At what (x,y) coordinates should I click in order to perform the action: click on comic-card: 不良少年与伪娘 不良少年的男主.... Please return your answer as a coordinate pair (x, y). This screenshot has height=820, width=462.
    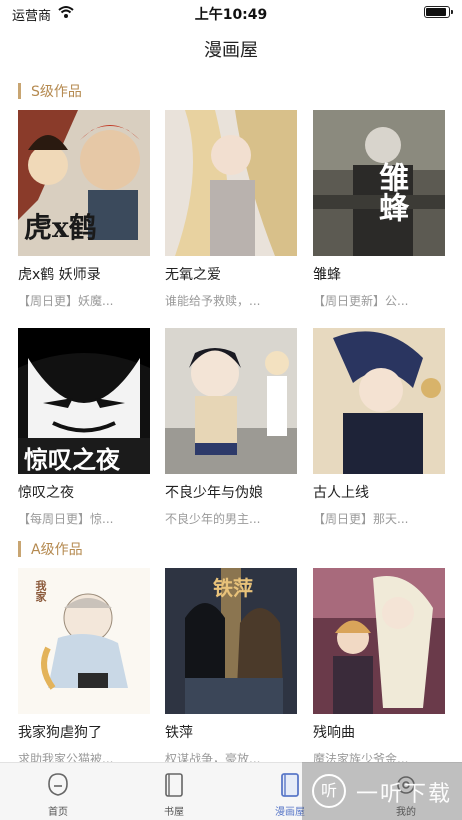
    Looking at the image, I should click on (231, 427).